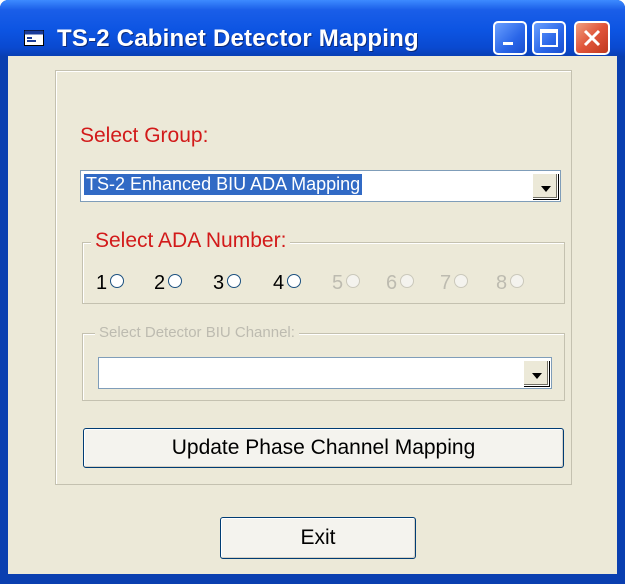 The width and height of the screenshot is (627, 584). I want to click on ada-number-caption: Select ADA Number:, so click(191, 241).